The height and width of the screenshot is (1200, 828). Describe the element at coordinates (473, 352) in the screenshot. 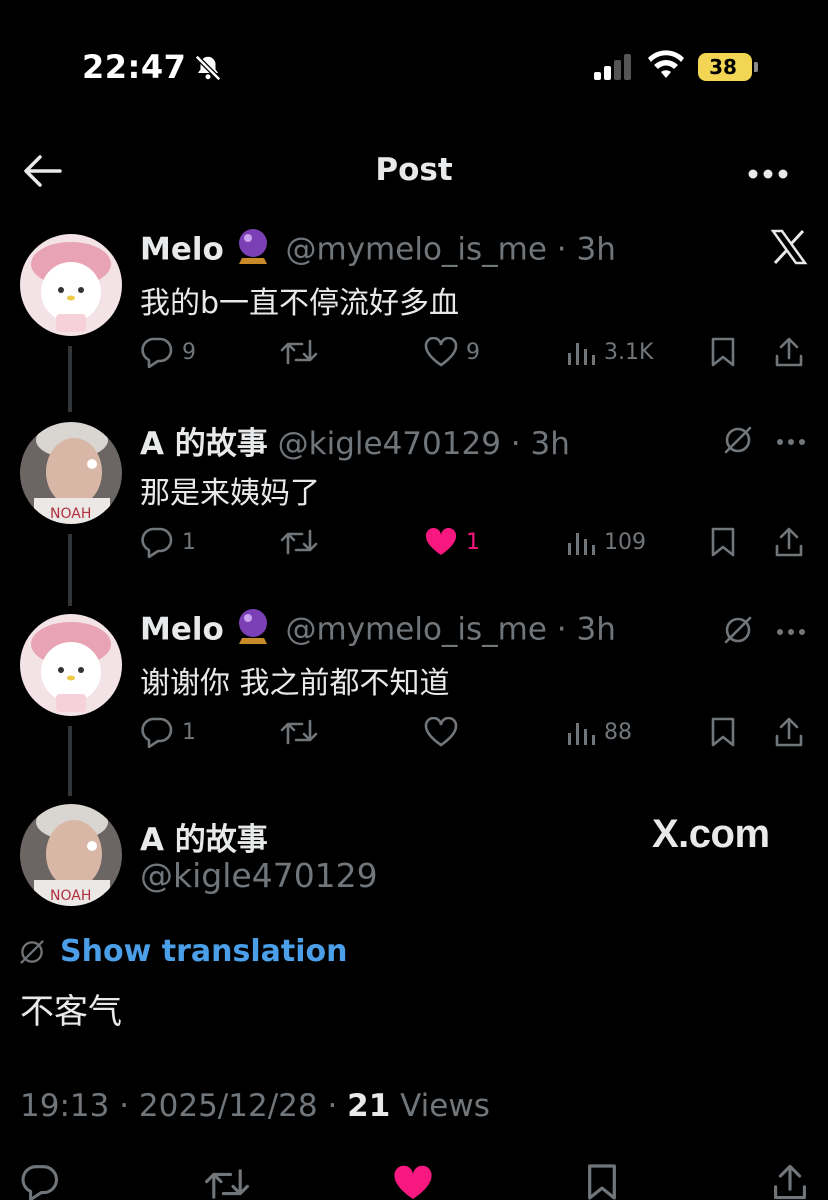

I see `like-count: 9` at that location.